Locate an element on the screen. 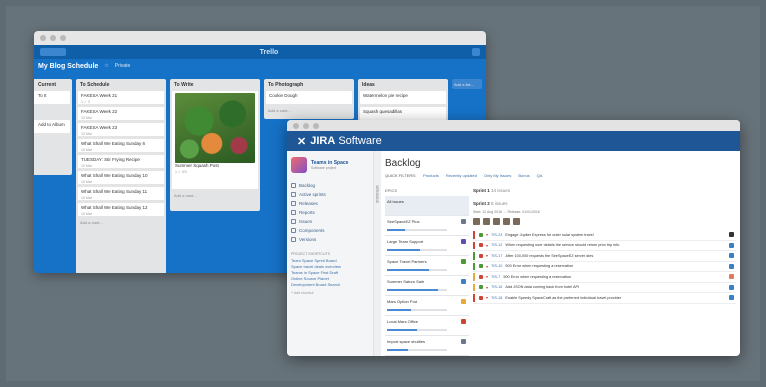 This screenshot has width=766, height=387. issue-key: TIS-16 is located at coordinates (496, 287).